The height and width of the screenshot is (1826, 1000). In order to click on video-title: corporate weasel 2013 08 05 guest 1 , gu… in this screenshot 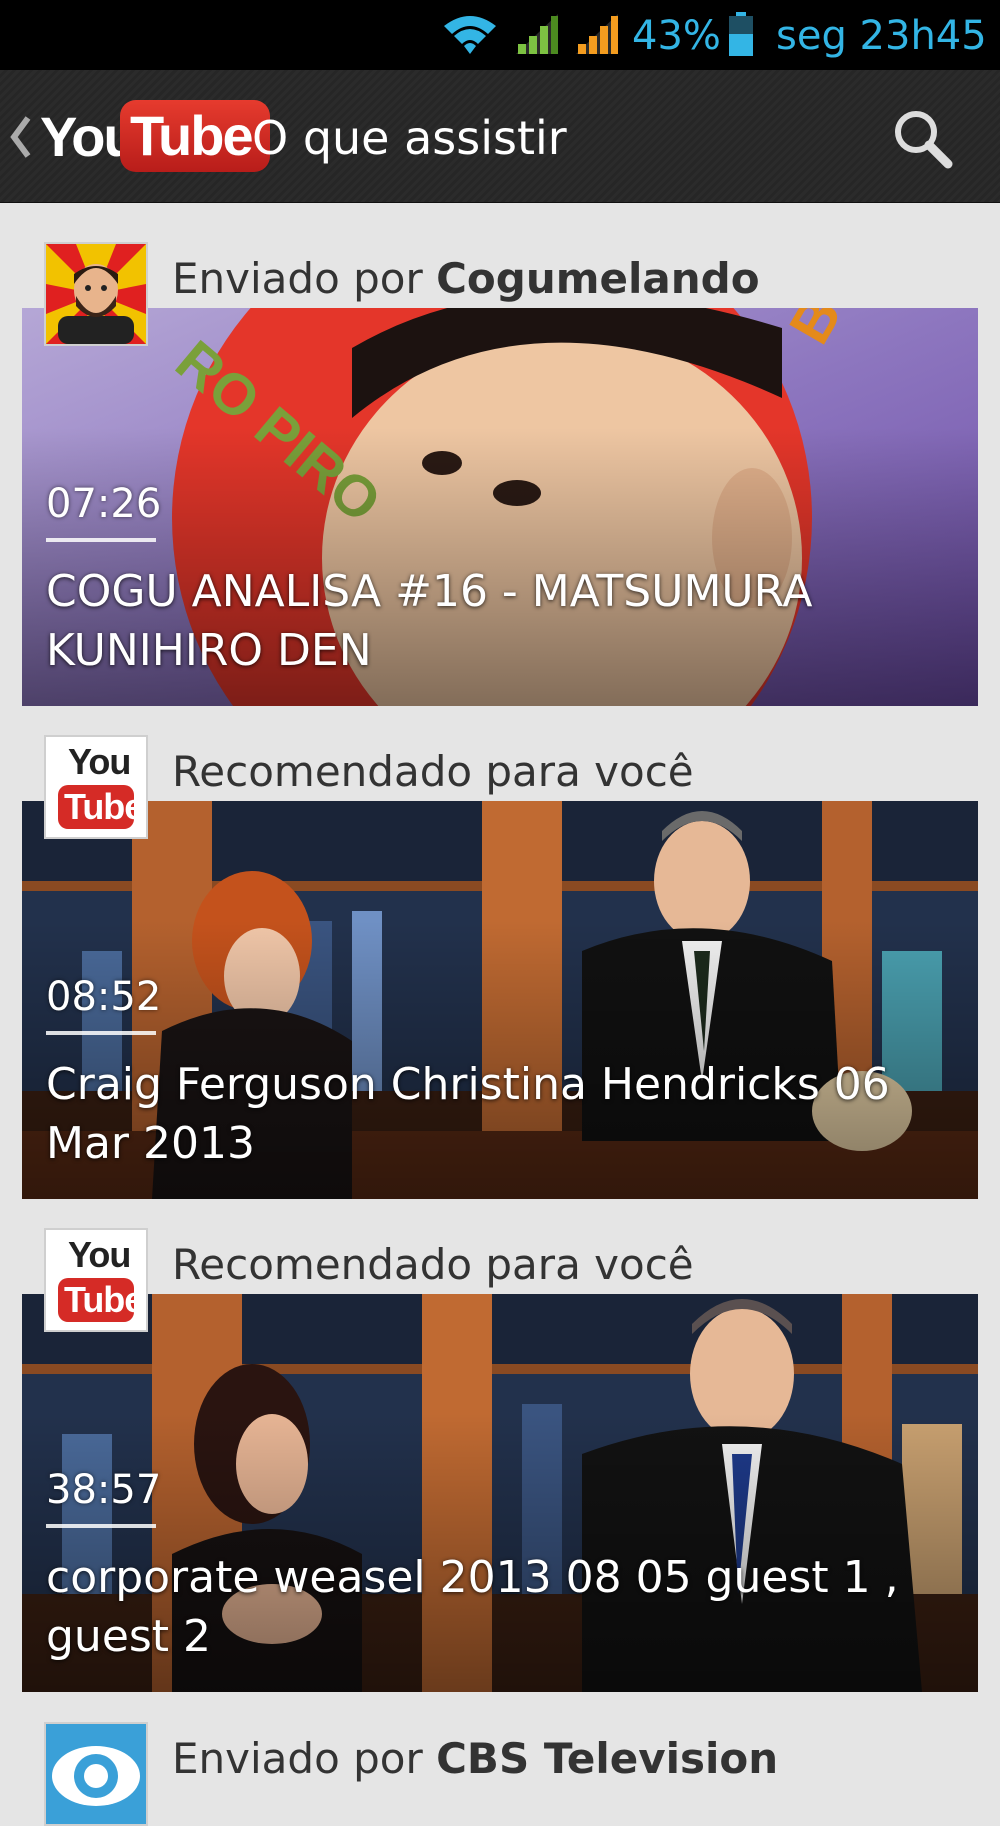, I will do `click(472, 1607)`.